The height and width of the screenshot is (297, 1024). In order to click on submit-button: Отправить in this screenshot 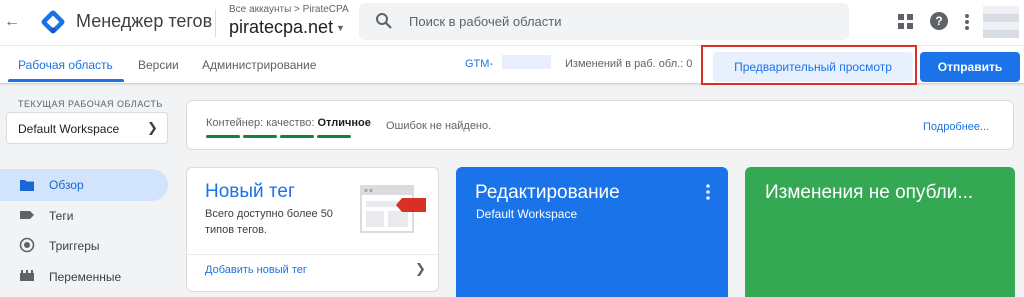, I will do `click(970, 67)`.